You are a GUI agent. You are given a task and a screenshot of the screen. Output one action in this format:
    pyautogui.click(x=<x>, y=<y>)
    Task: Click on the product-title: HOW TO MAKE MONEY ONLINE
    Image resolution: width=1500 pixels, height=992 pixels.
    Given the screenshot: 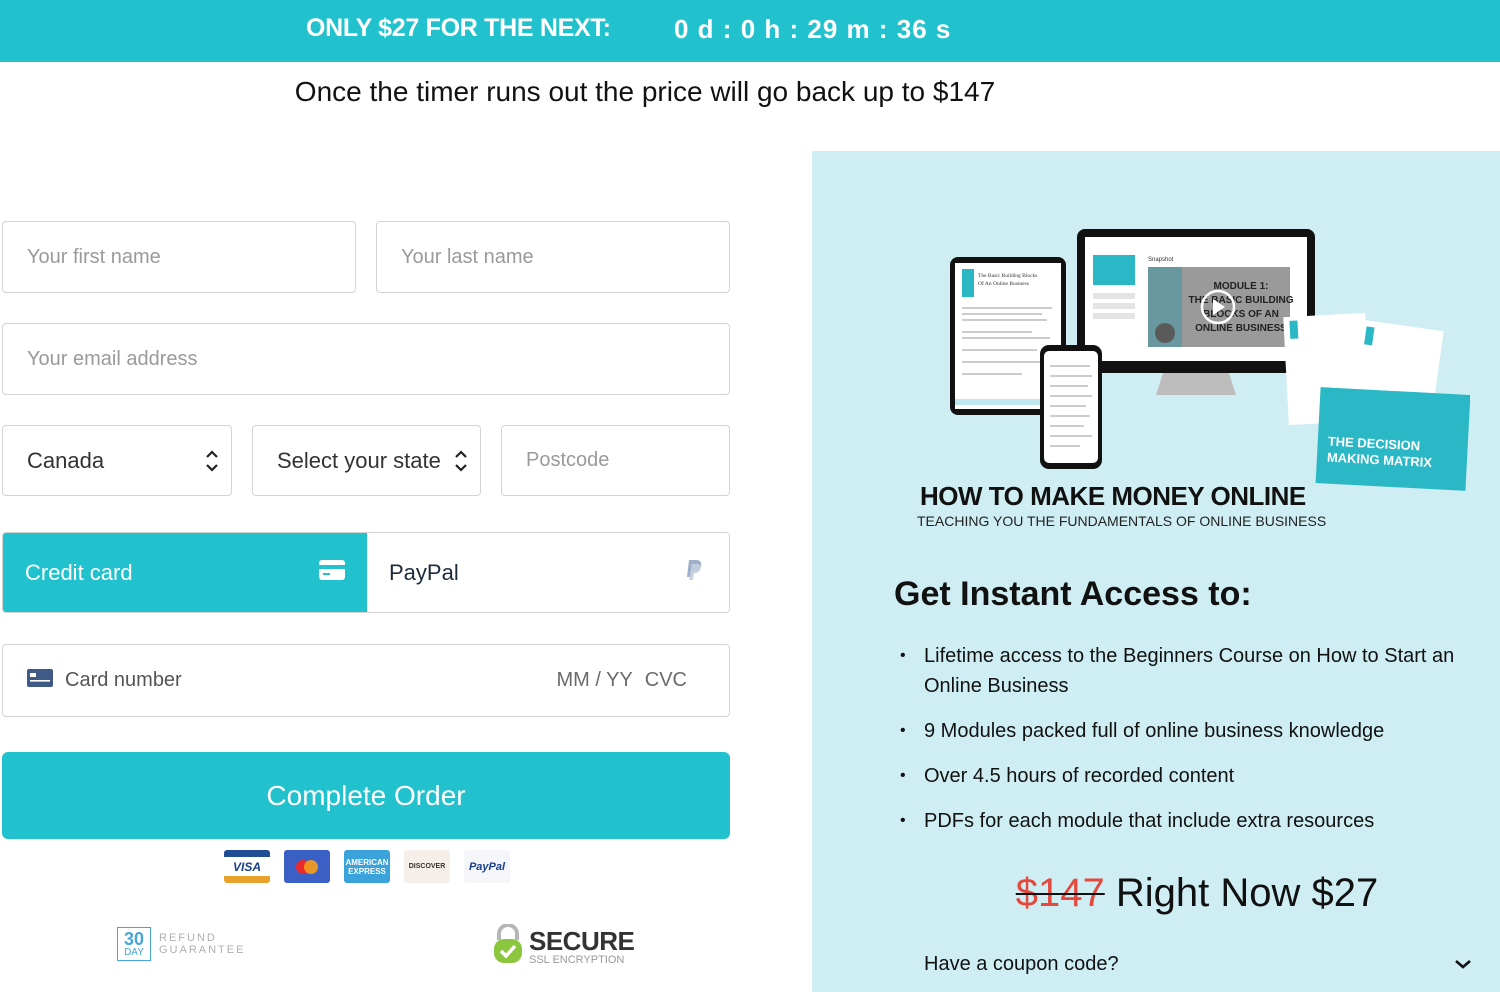 What is the action you would take?
    pyautogui.click(x=1113, y=496)
    